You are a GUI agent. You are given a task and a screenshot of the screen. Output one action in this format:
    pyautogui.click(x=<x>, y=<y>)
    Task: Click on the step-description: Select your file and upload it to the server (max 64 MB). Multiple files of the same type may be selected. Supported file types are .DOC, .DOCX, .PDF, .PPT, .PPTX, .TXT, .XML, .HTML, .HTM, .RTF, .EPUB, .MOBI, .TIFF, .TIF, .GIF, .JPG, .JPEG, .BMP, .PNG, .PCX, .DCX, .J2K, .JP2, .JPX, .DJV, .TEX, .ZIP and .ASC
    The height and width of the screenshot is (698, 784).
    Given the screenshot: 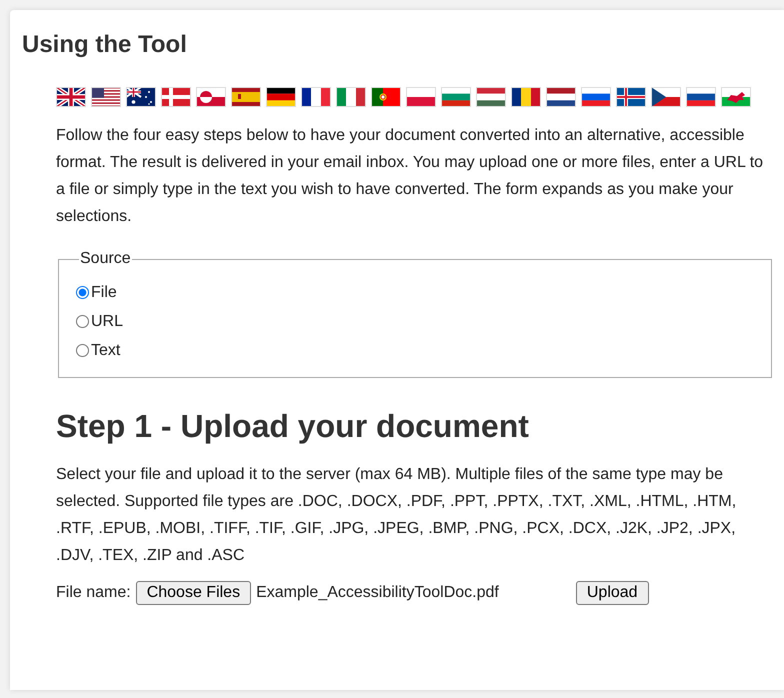 What is the action you would take?
    pyautogui.click(x=397, y=515)
    